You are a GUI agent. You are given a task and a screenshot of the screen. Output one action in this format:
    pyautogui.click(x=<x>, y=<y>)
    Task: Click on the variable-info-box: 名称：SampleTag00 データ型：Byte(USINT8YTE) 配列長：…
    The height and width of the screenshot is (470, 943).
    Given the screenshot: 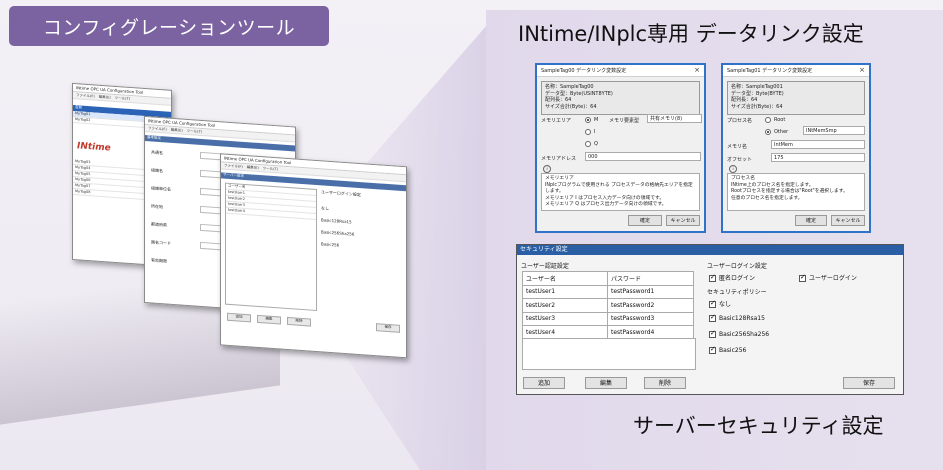 What is the action you would take?
    pyautogui.click(x=620, y=98)
    